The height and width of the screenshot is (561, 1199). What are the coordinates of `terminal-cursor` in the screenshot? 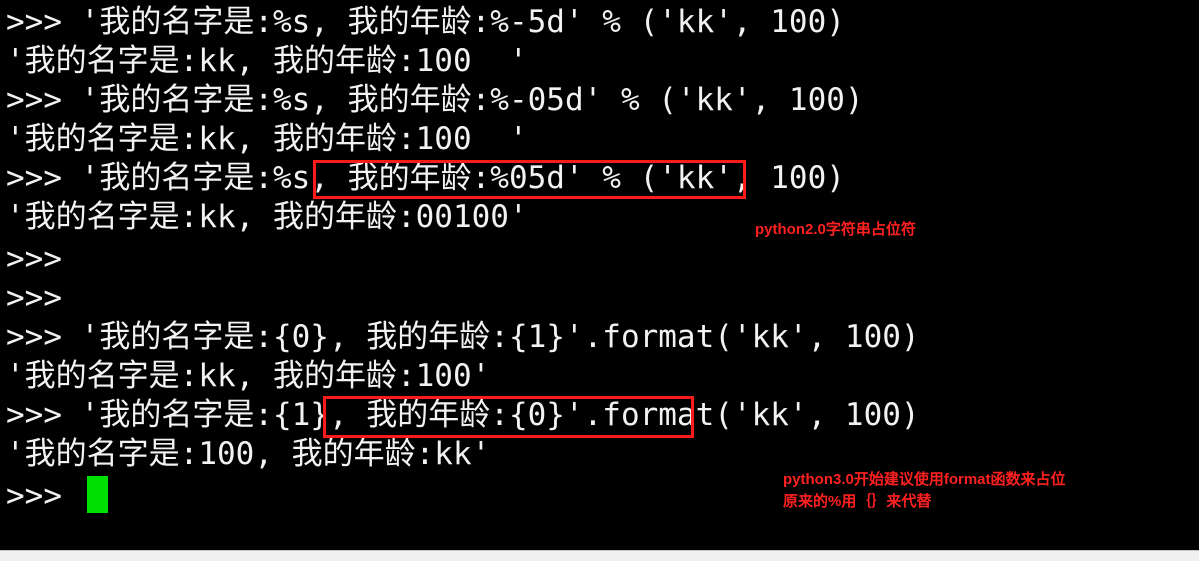 It's located at (97, 494).